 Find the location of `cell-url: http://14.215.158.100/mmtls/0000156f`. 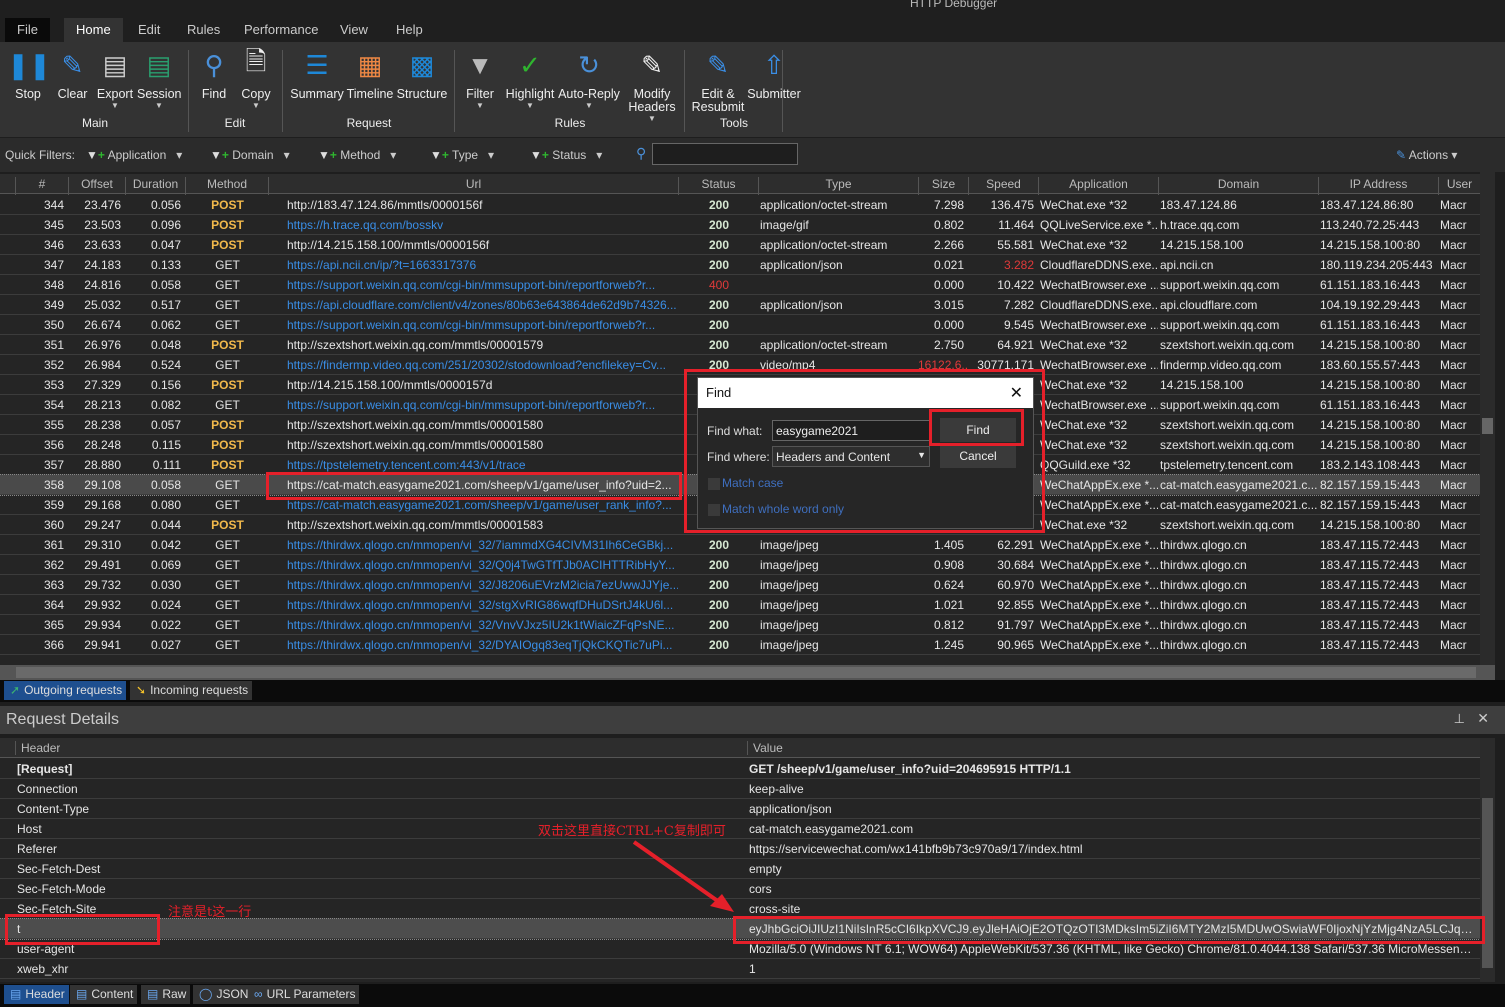

cell-url: http://14.215.158.100/mmtls/0000156f is located at coordinates (388, 245).